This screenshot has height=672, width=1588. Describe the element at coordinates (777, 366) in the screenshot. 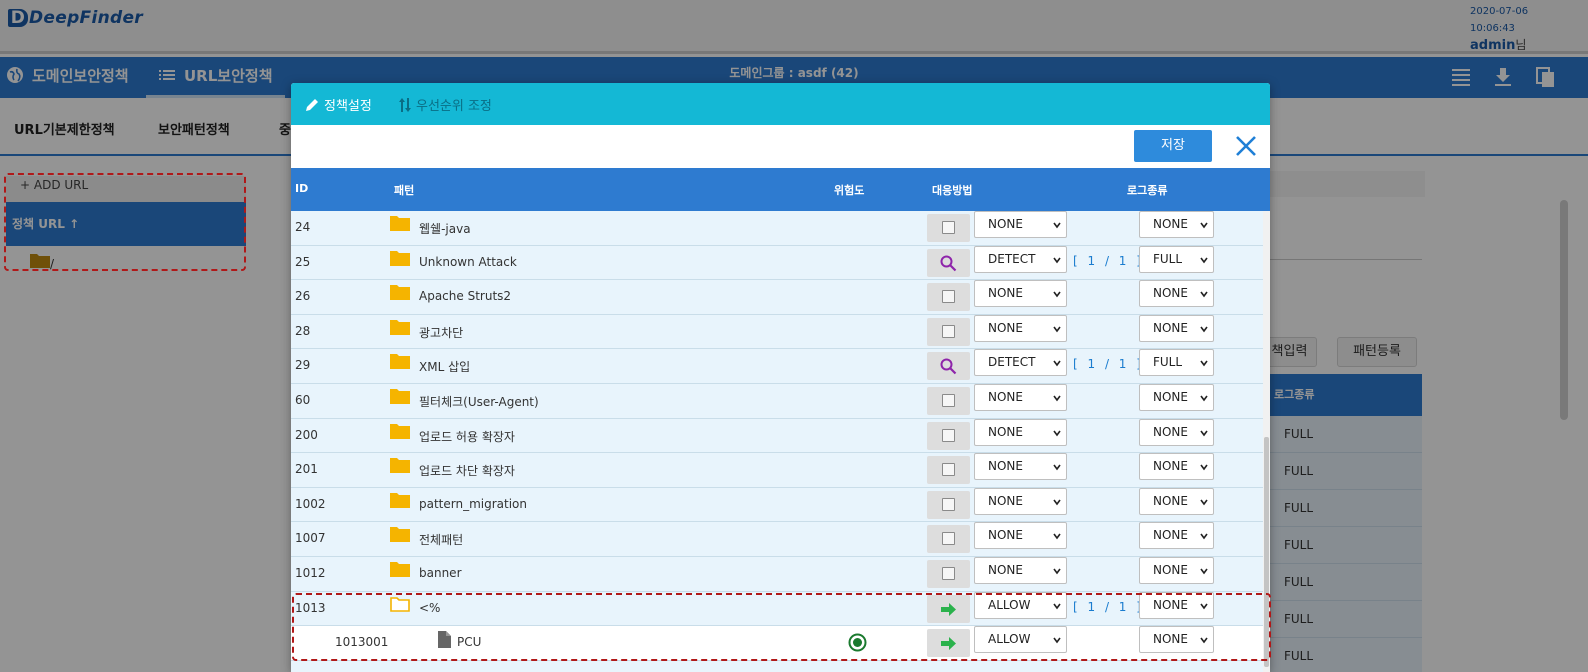

I see `table-row: 29 XML 삽입 DETECT [ 1 / 1 ] FULL` at that location.